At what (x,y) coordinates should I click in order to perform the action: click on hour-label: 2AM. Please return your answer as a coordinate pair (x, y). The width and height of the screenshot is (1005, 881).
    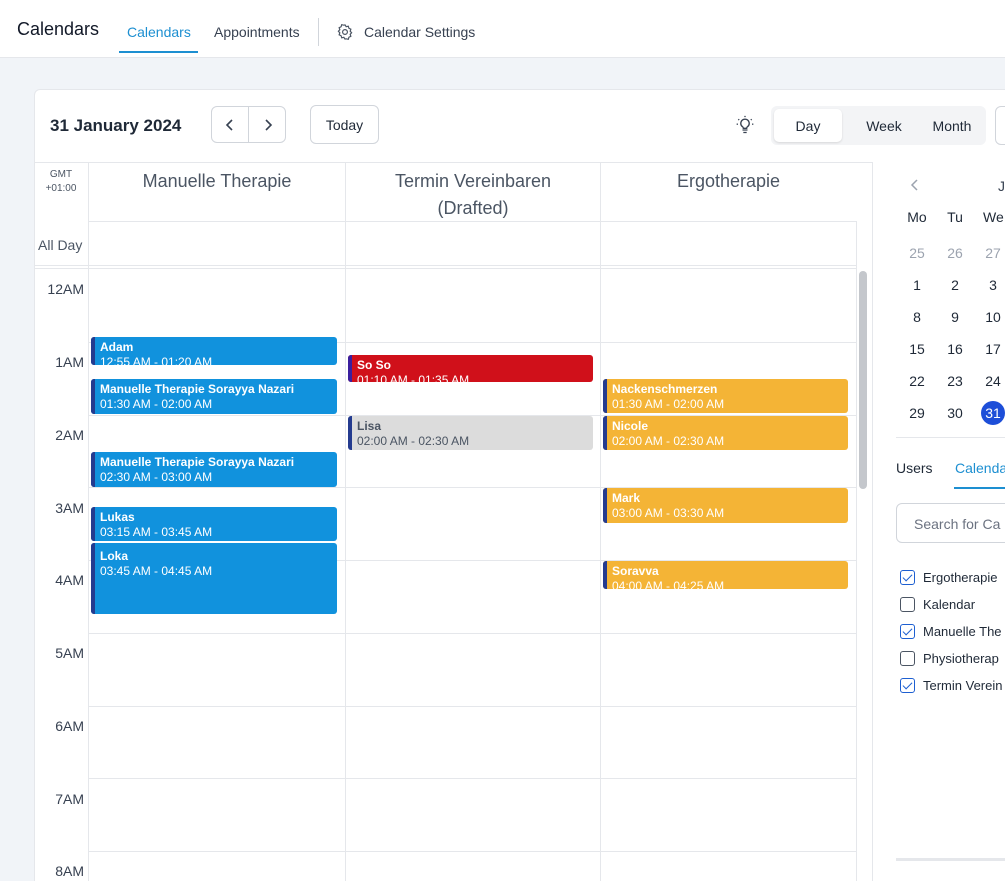
    Looking at the image, I should click on (69, 435).